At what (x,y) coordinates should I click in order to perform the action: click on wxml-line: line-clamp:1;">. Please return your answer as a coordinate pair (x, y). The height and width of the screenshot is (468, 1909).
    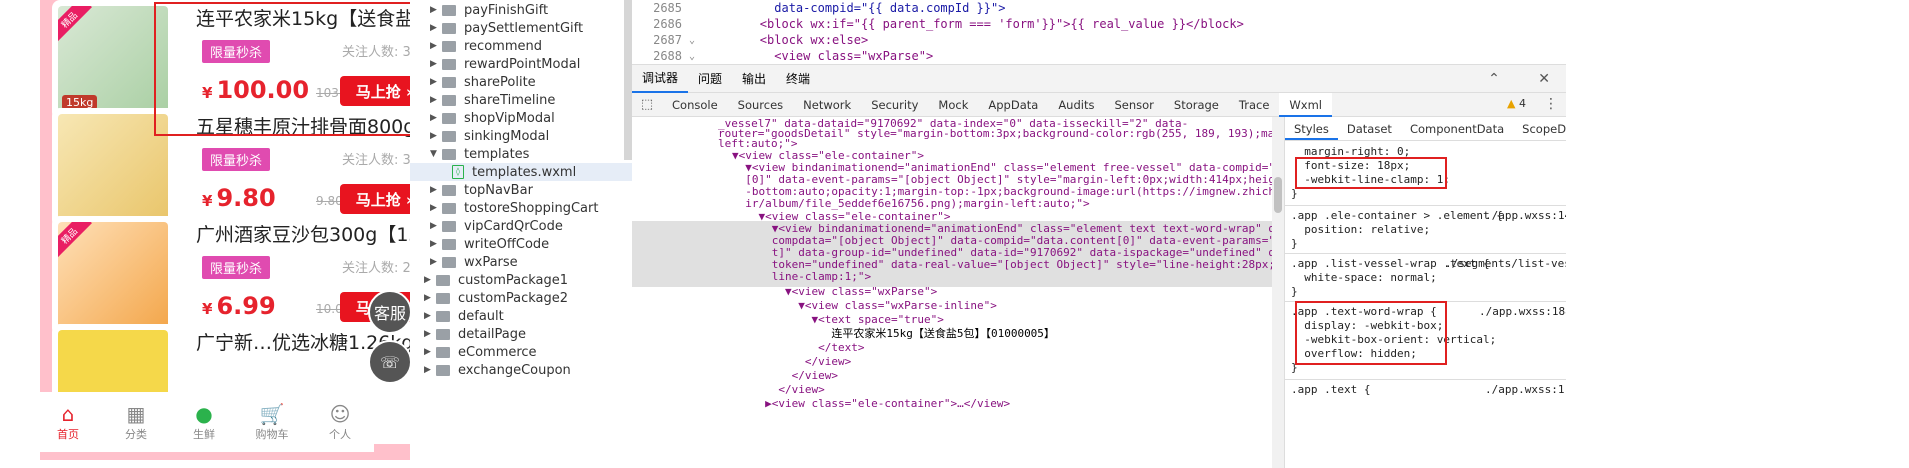
    Looking at the image, I should click on (801, 276).